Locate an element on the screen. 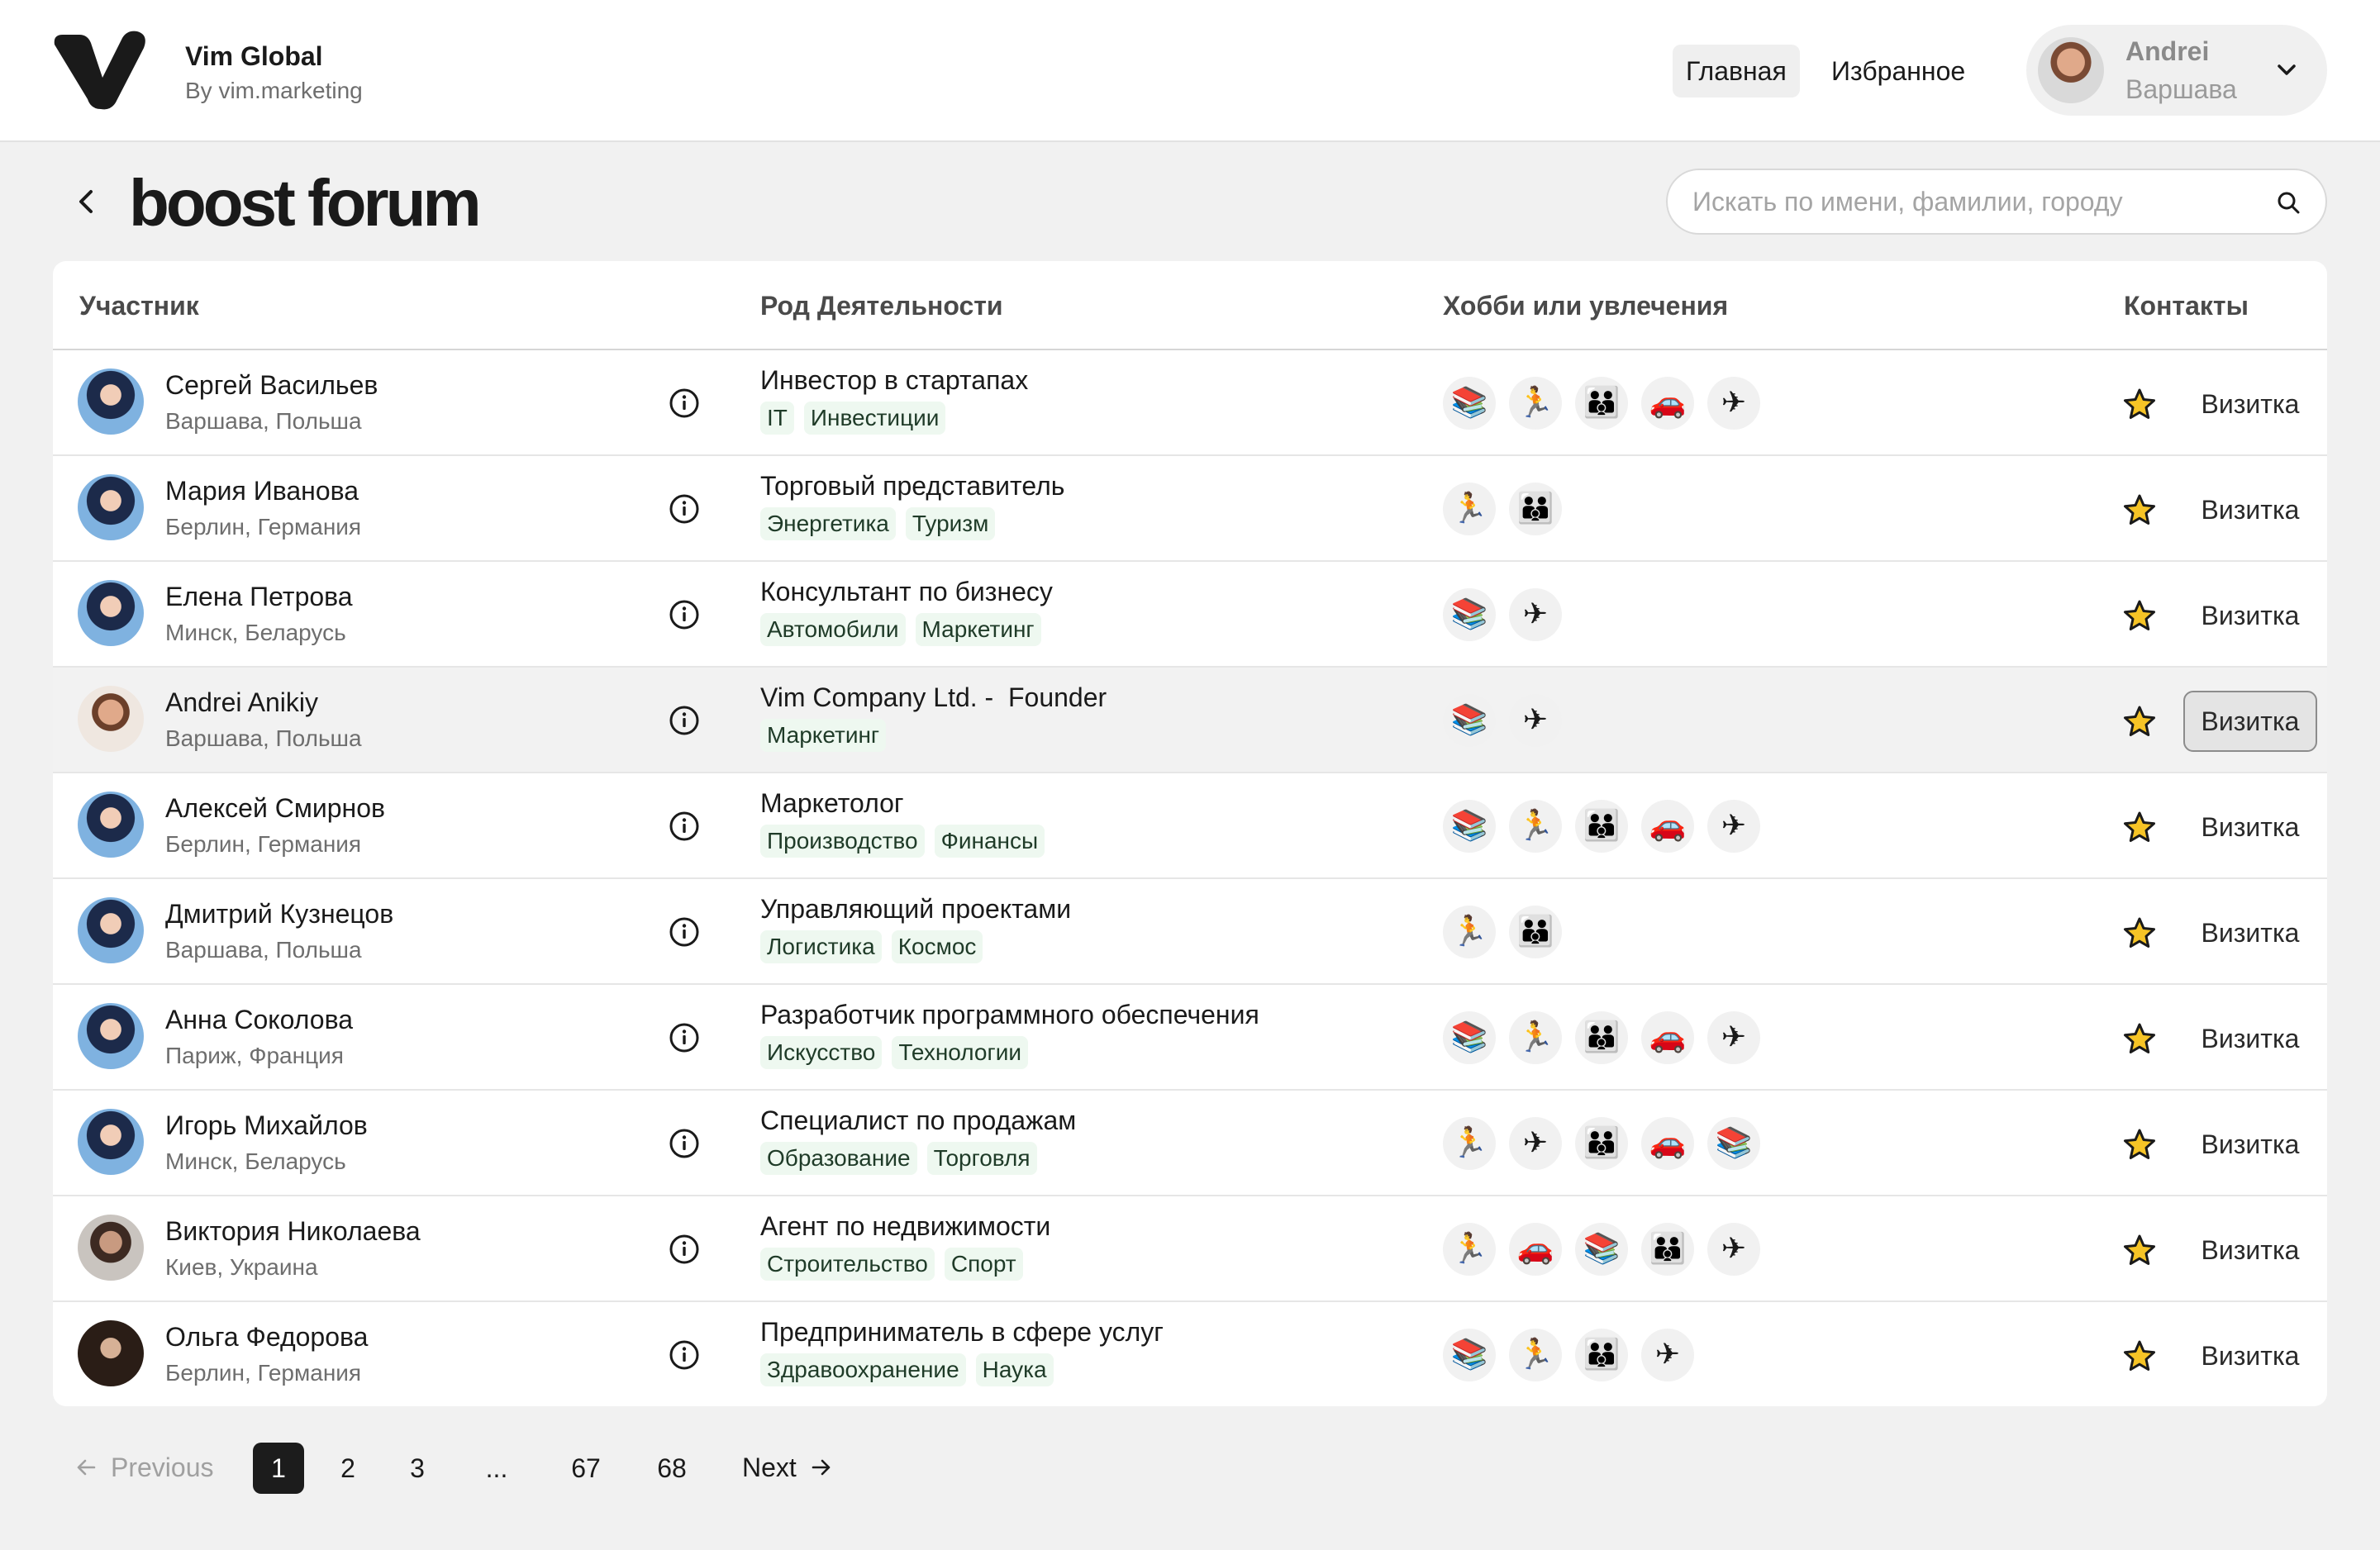 The width and height of the screenshot is (2380, 1550). tag: Логистика is located at coordinates (821, 946).